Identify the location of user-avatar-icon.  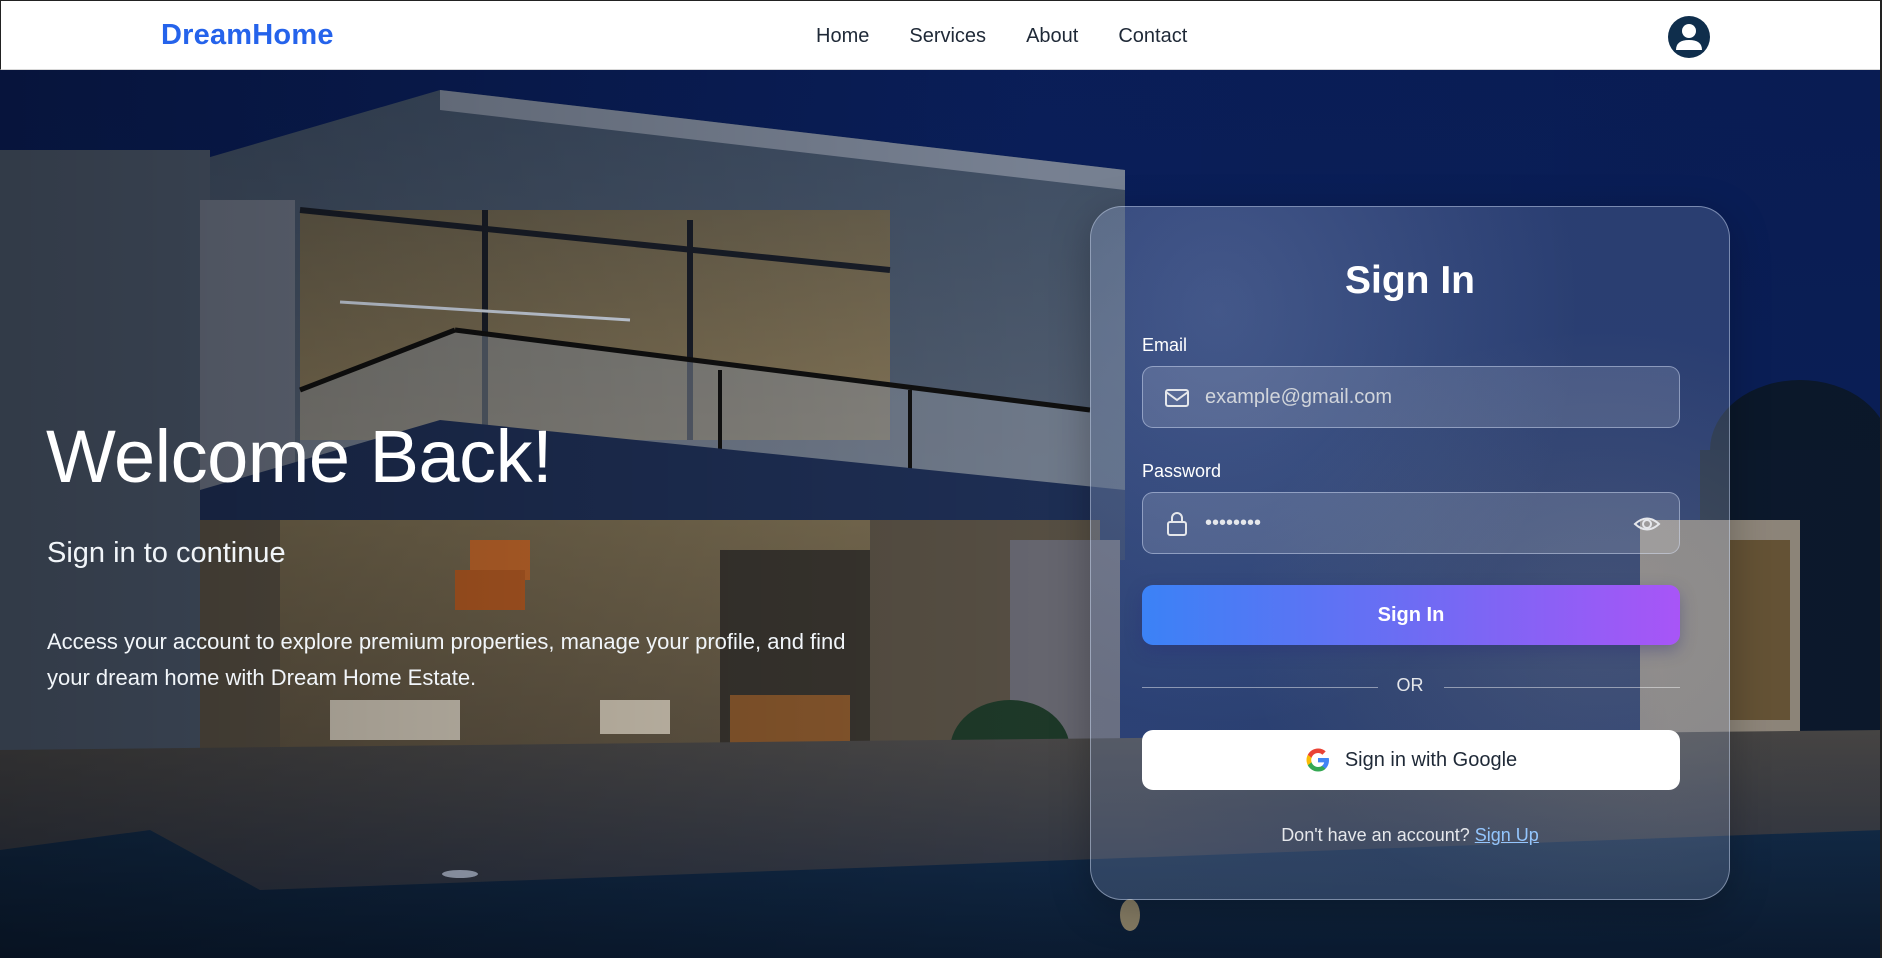
(1689, 37).